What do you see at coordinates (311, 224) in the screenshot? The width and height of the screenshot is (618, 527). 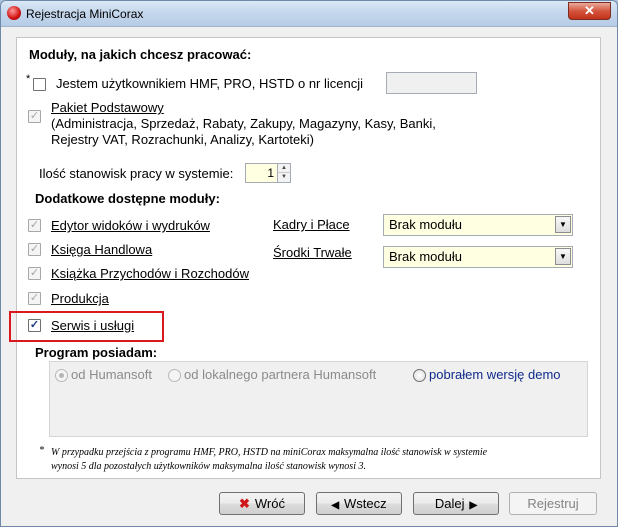 I see `hr-module-label: Kadry i Płace` at bounding box center [311, 224].